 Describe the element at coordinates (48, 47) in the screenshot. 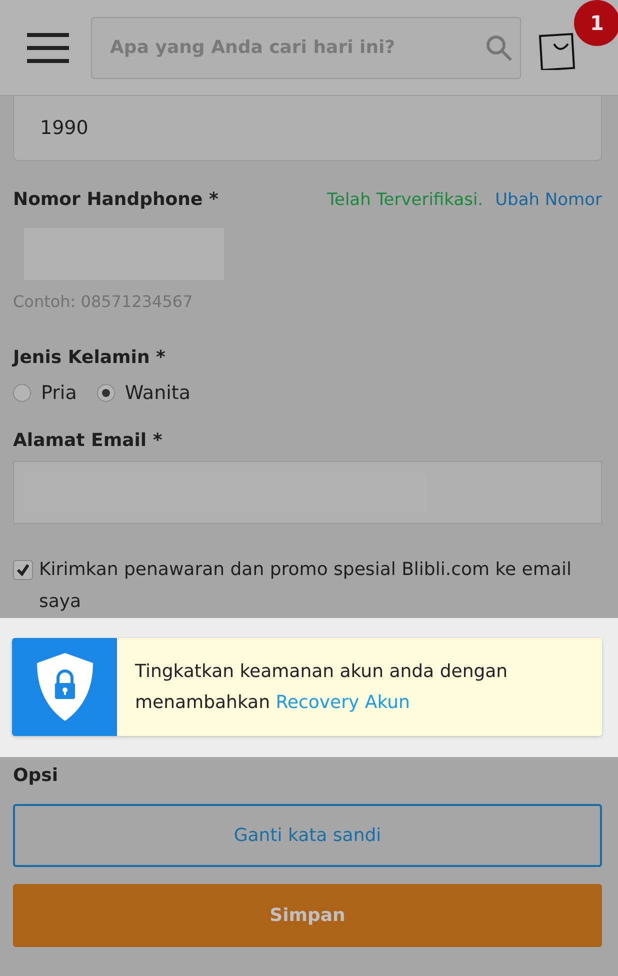

I see `menu-icon` at that location.